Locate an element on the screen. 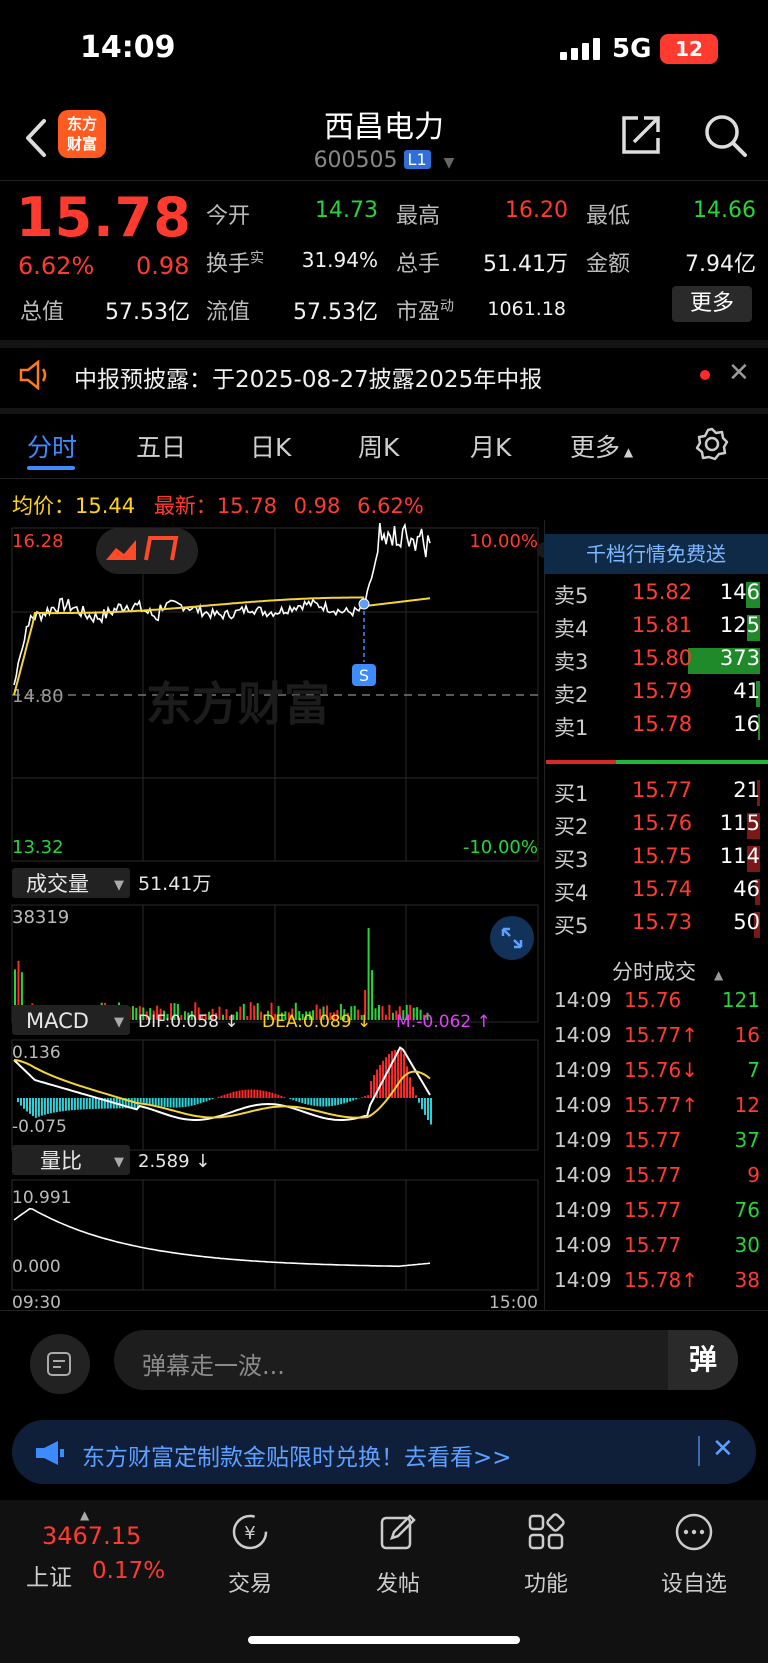  ask-row: 卖2 15.79 41 is located at coordinates (657, 694).